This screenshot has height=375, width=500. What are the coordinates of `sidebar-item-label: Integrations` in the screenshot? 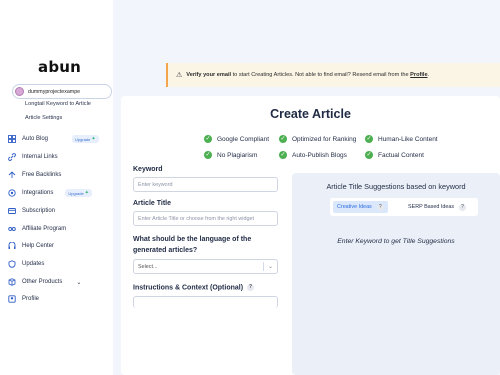 It's located at (38, 193).